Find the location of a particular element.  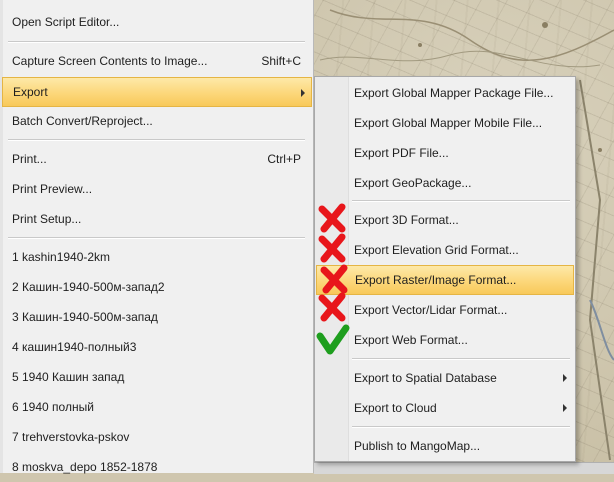

green-check-icon is located at coordinates (333, 339).